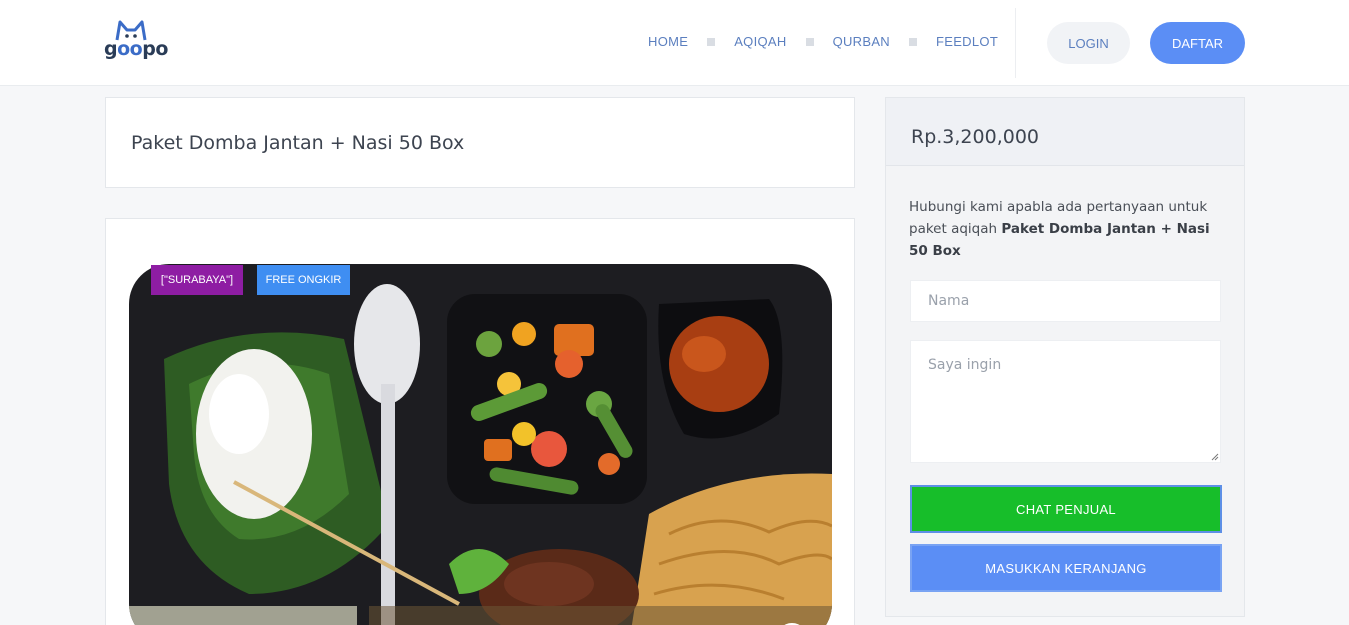  Describe the element at coordinates (1088, 43) in the screenshot. I see `login-button: LOGIN` at that location.